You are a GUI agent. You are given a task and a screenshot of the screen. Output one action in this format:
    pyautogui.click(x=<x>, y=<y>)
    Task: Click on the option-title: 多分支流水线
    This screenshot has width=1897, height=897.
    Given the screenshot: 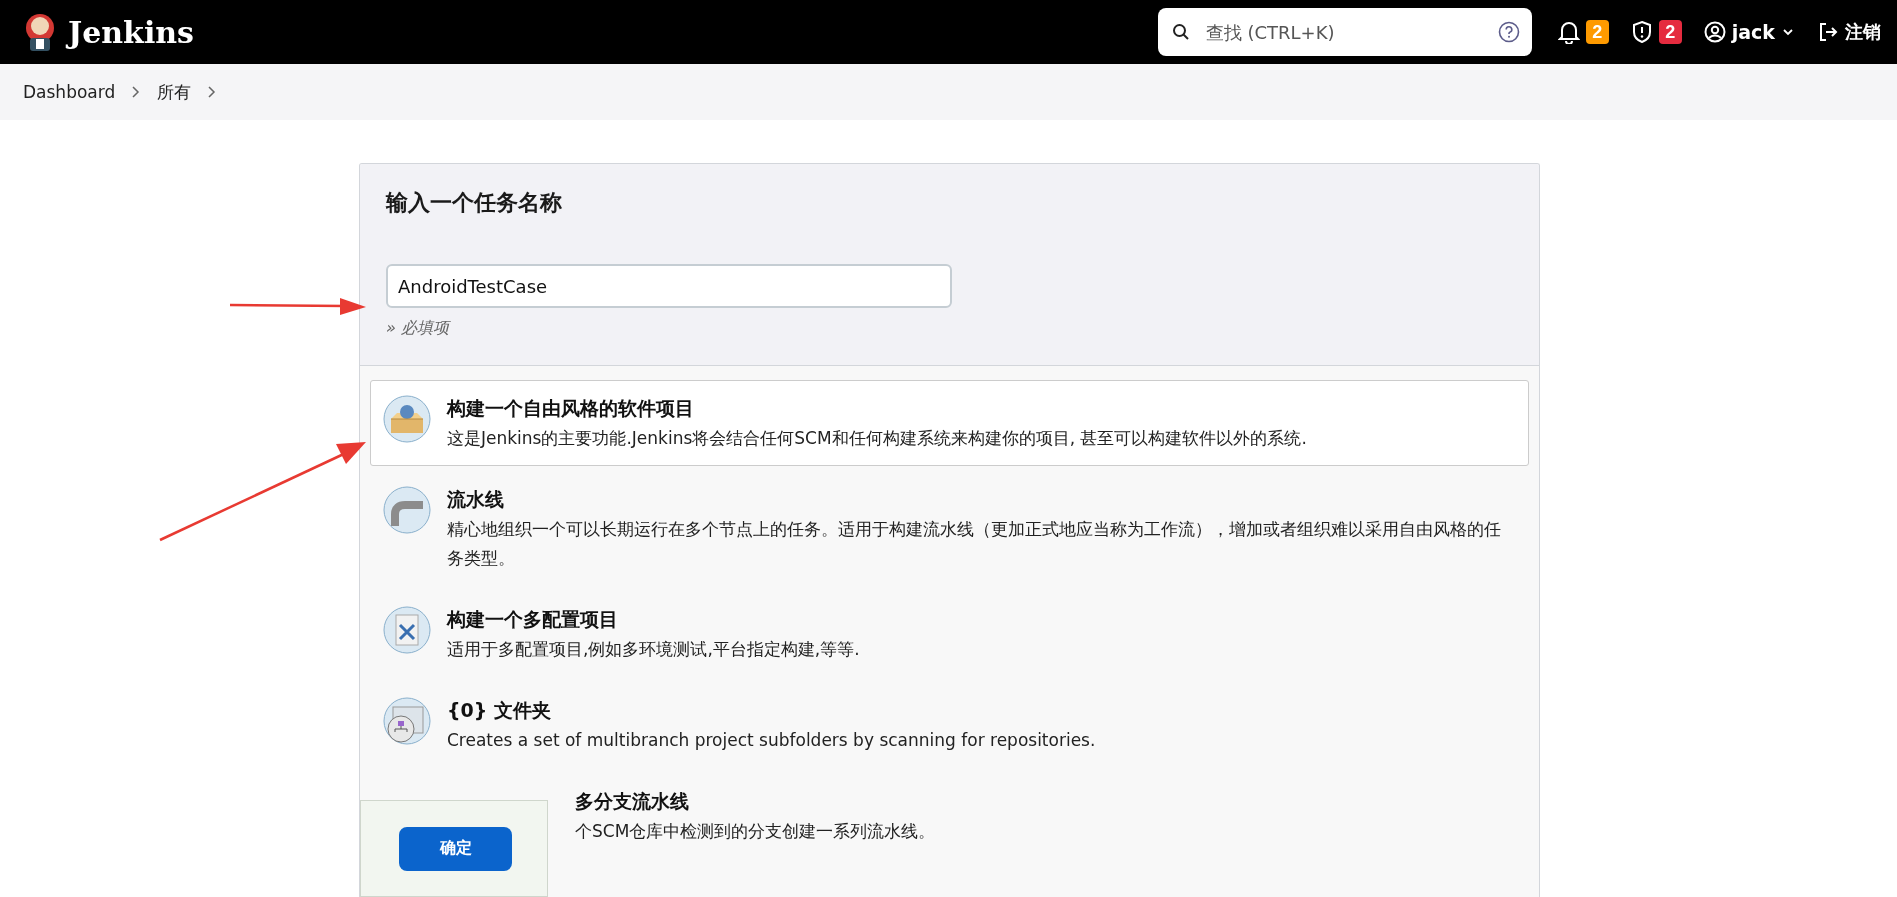 What is the action you would take?
    pyautogui.click(x=632, y=801)
    